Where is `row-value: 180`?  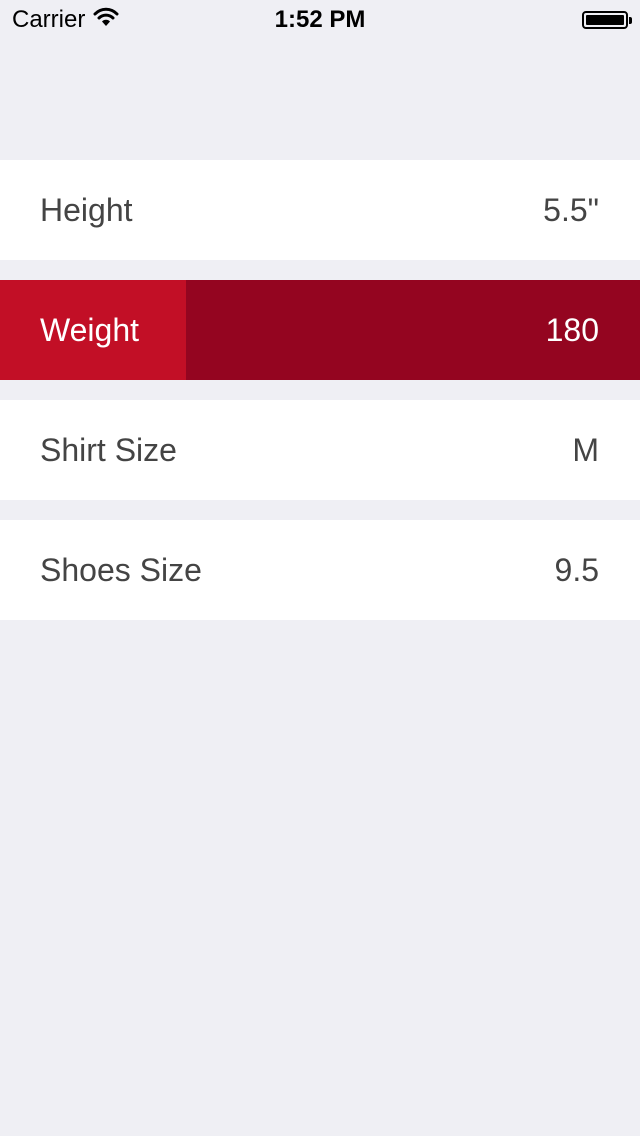 row-value: 180 is located at coordinates (572, 330).